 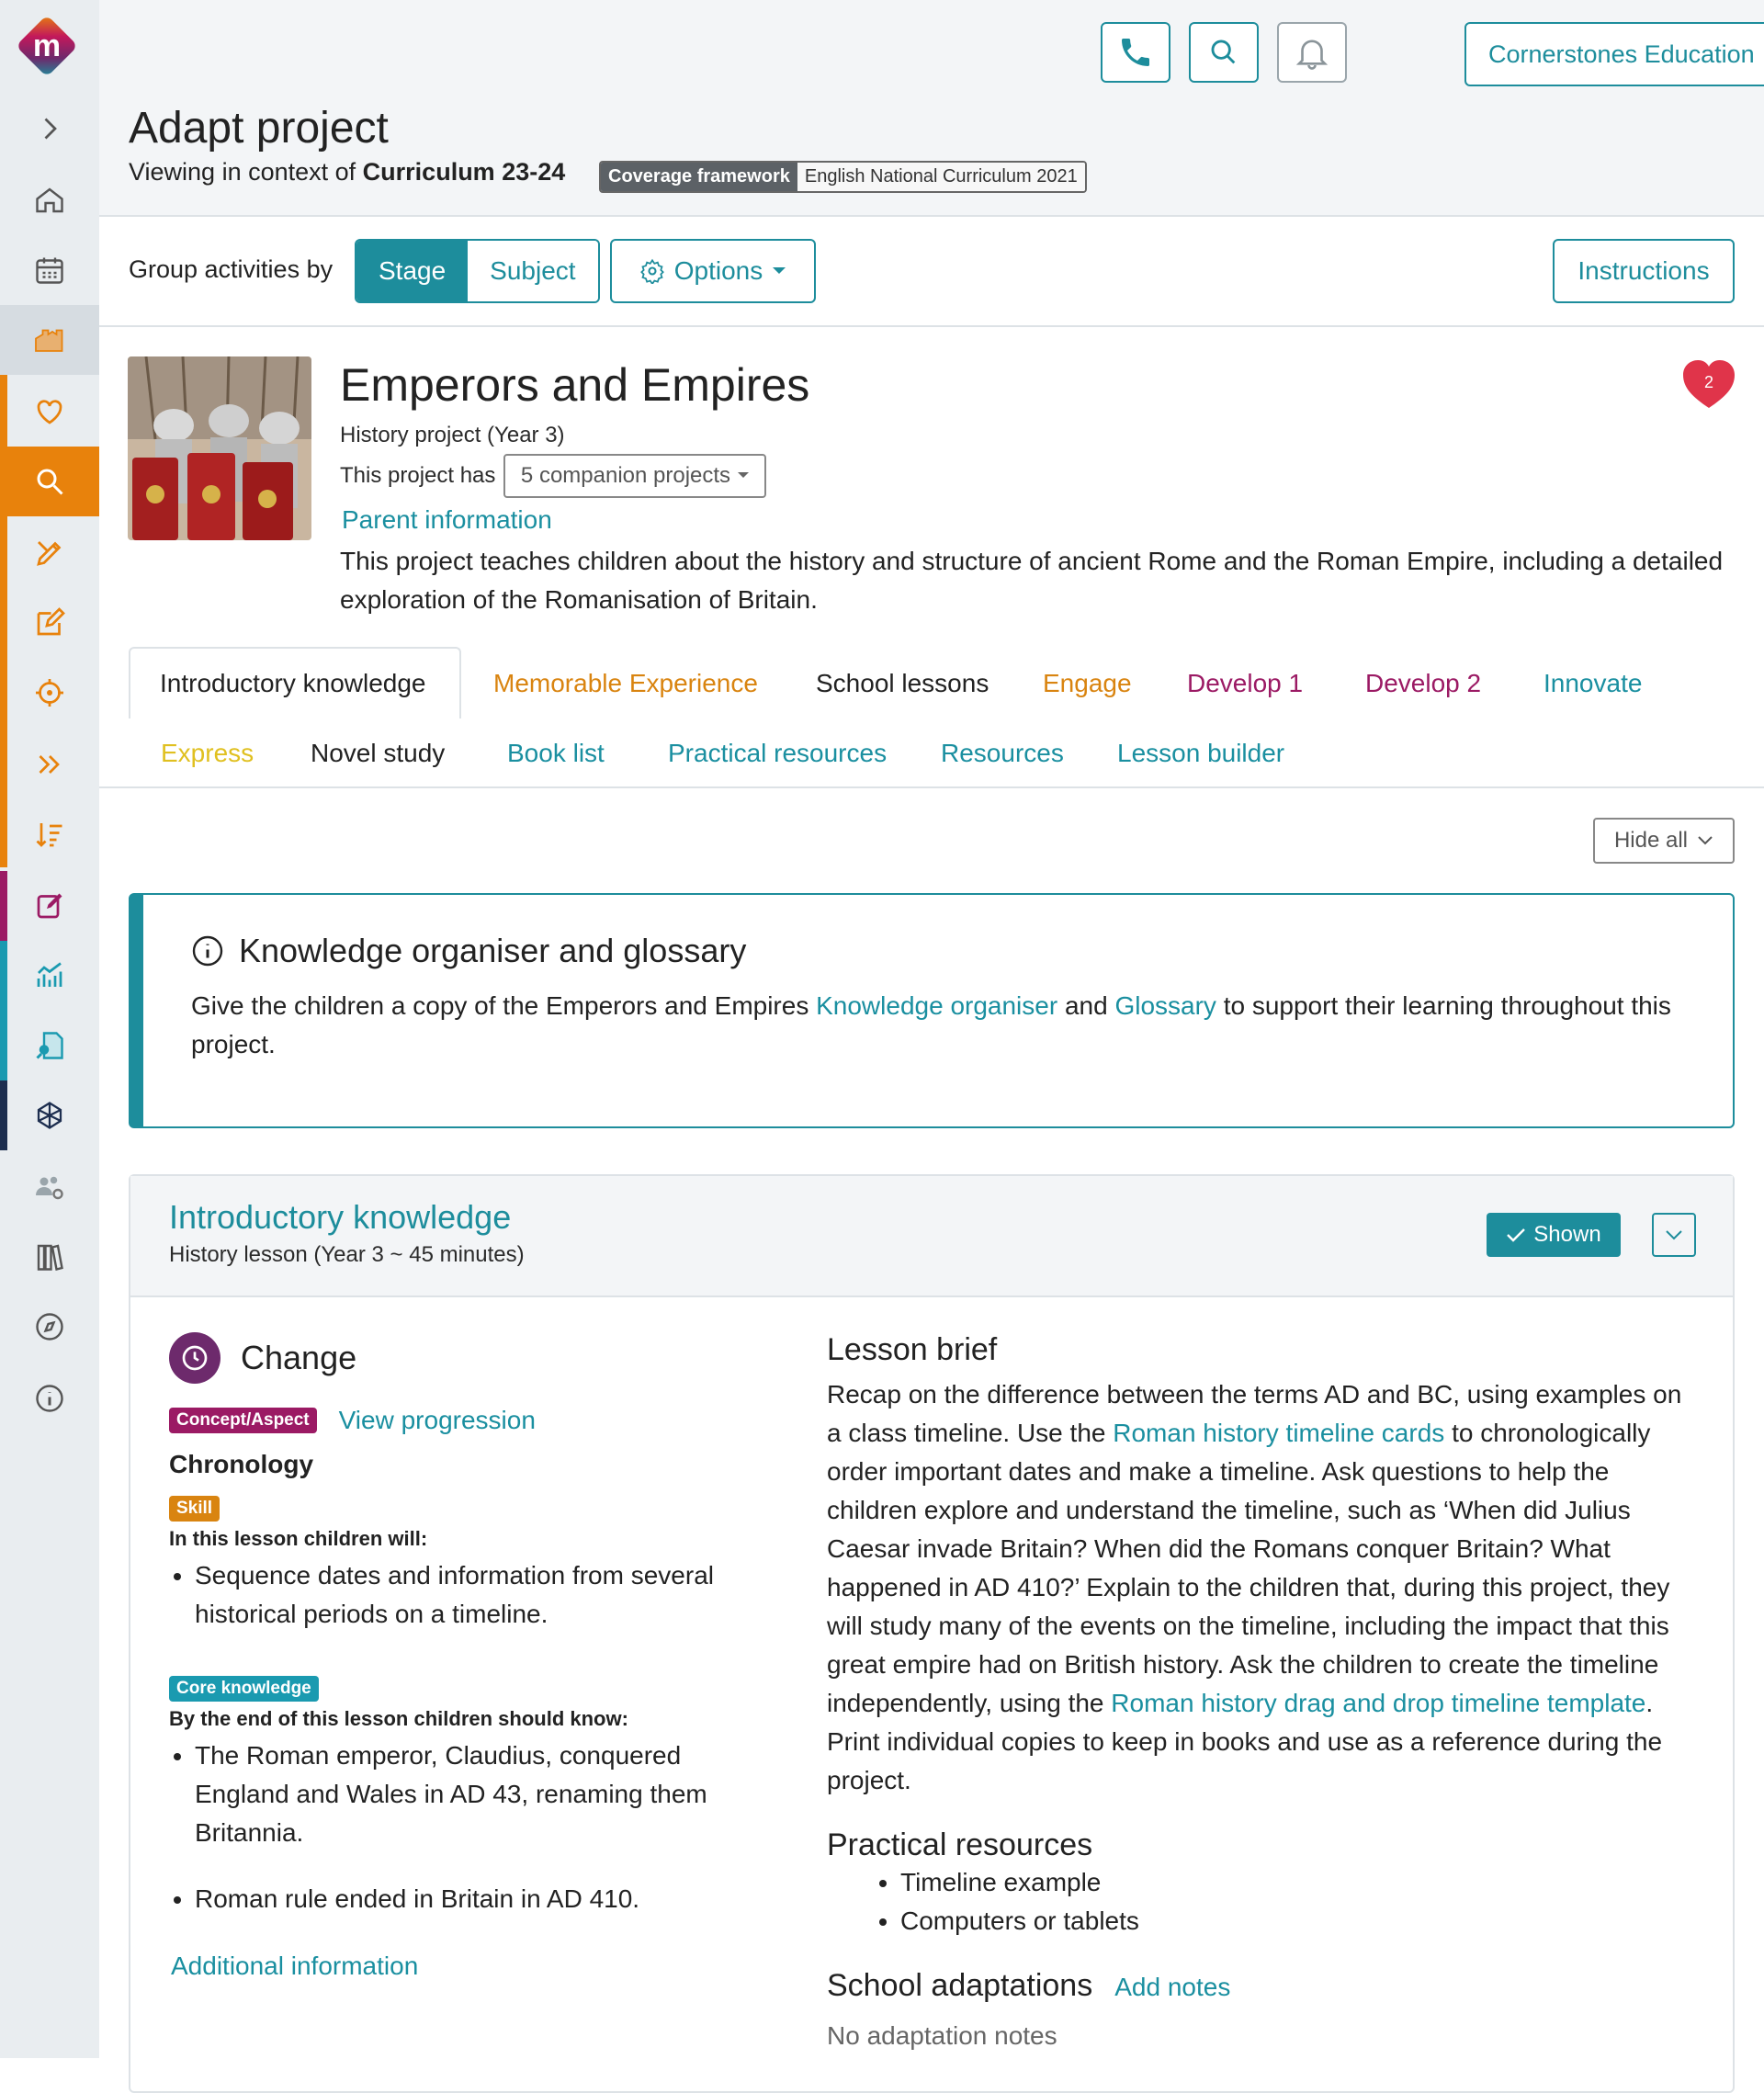 I want to click on hide-all-button: Hide all, so click(x=1664, y=841).